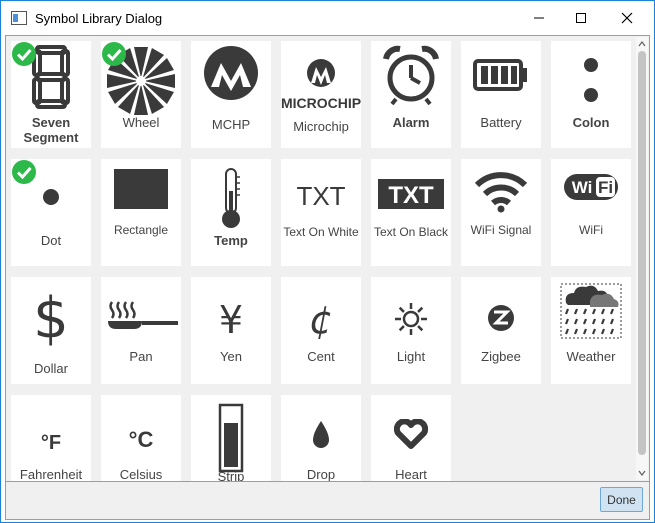  What do you see at coordinates (642, 253) in the screenshot?
I see `scrollbar-thumb` at bounding box center [642, 253].